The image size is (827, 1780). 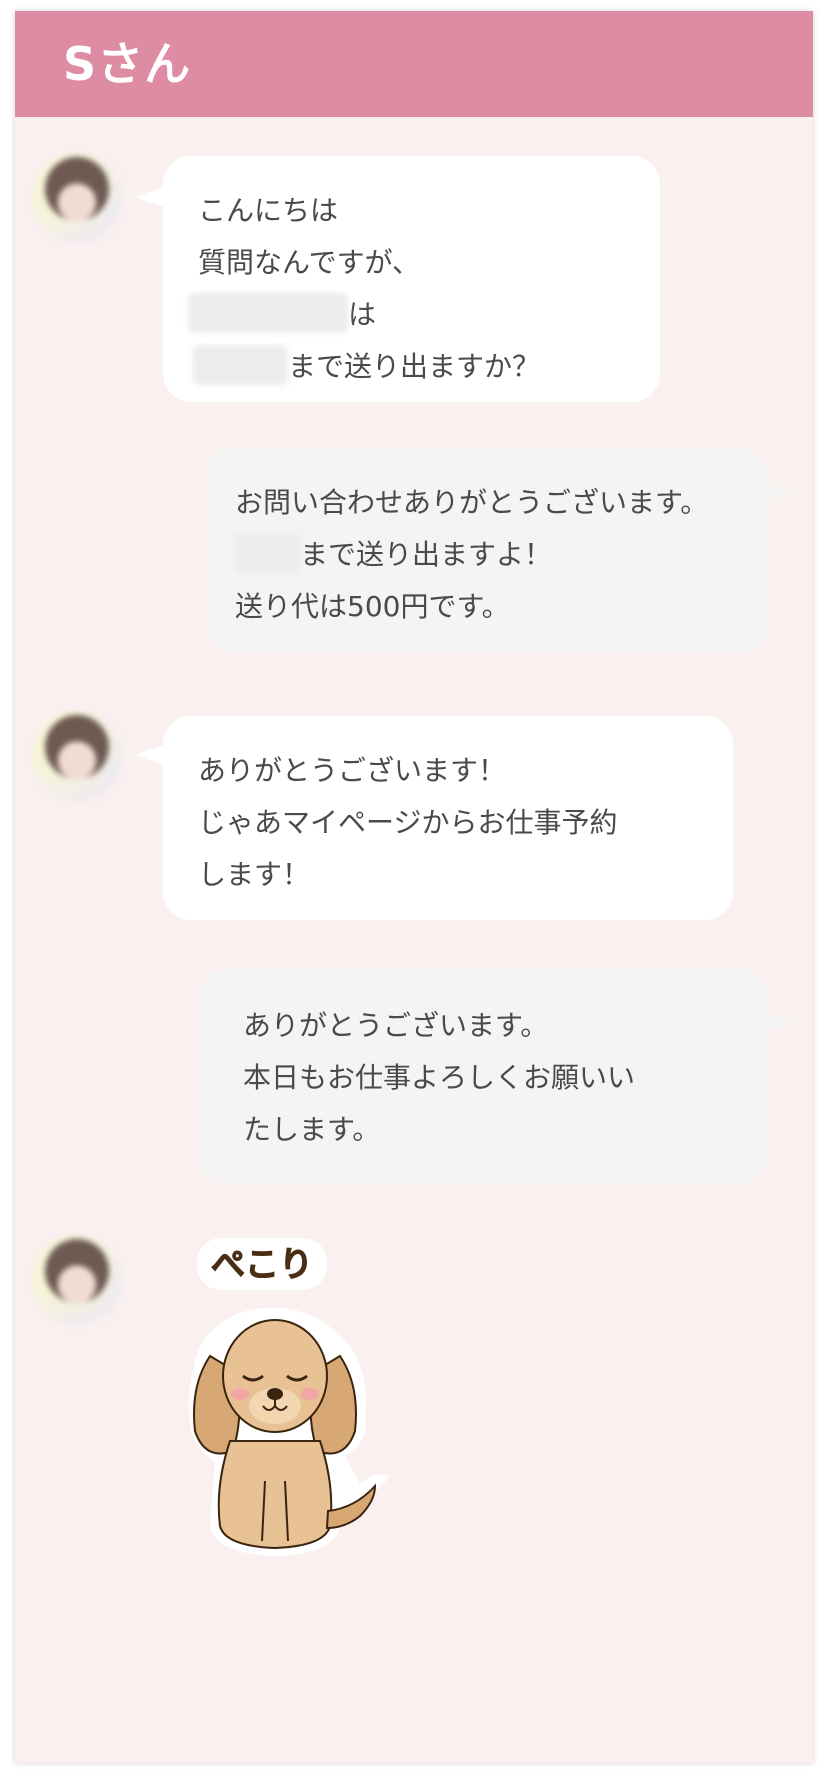 I want to click on user-message-2: ありがとうございます！ じゃあマイページからお仕事予約 します！, so click(x=448, y=818).